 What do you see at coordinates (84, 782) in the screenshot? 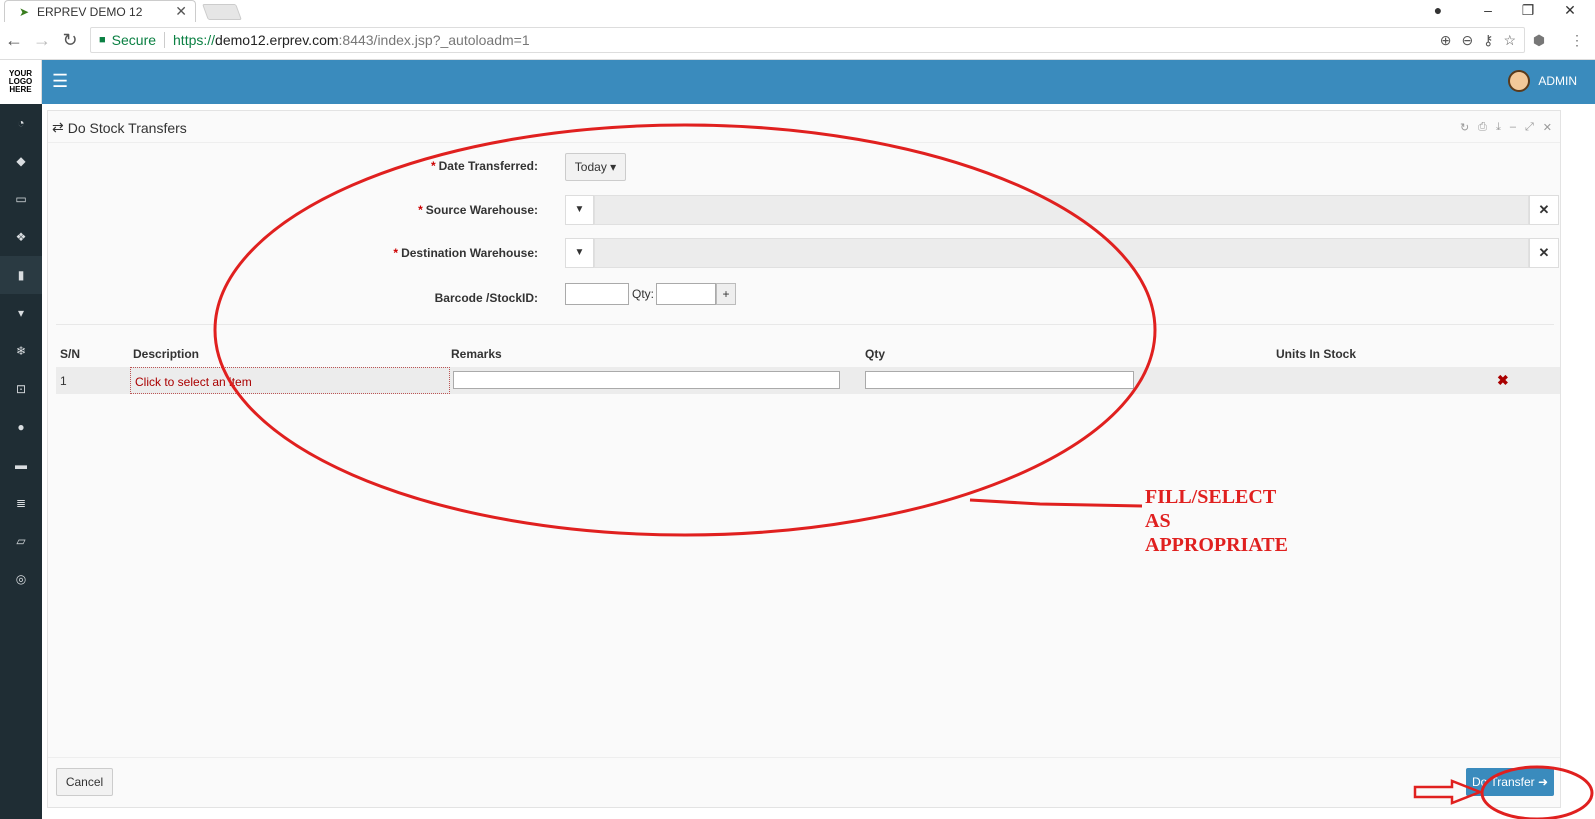
I see `cancel-button: Cancel` at bounding box center [84, 782].